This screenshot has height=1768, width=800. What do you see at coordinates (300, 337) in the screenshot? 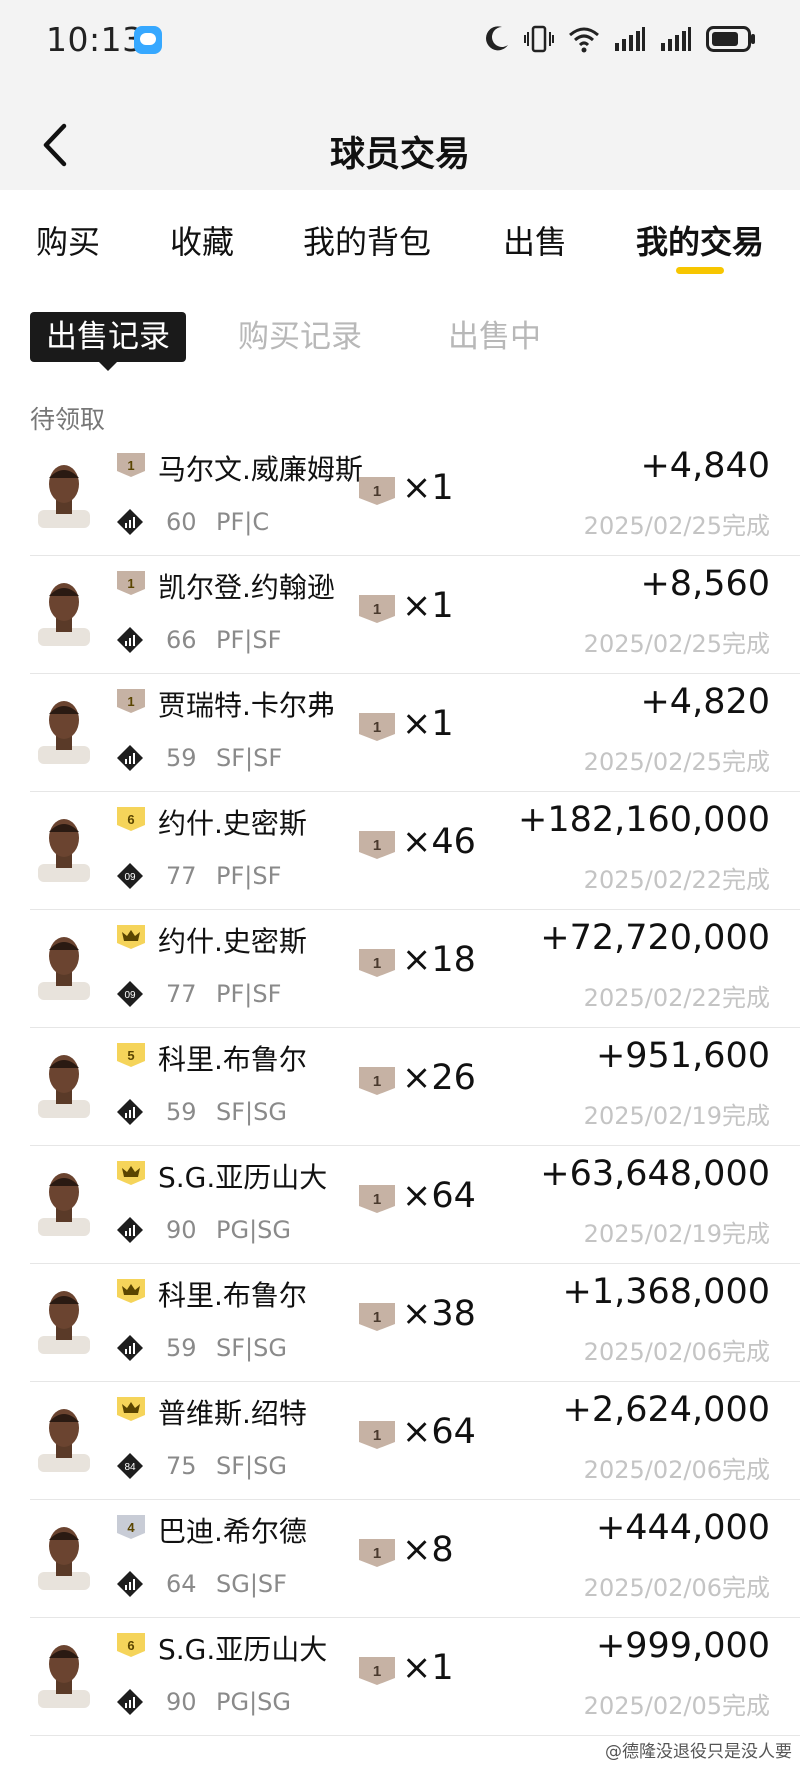
I see `subtab-buy-records: 购买记录` at bounding box center [300, 337].